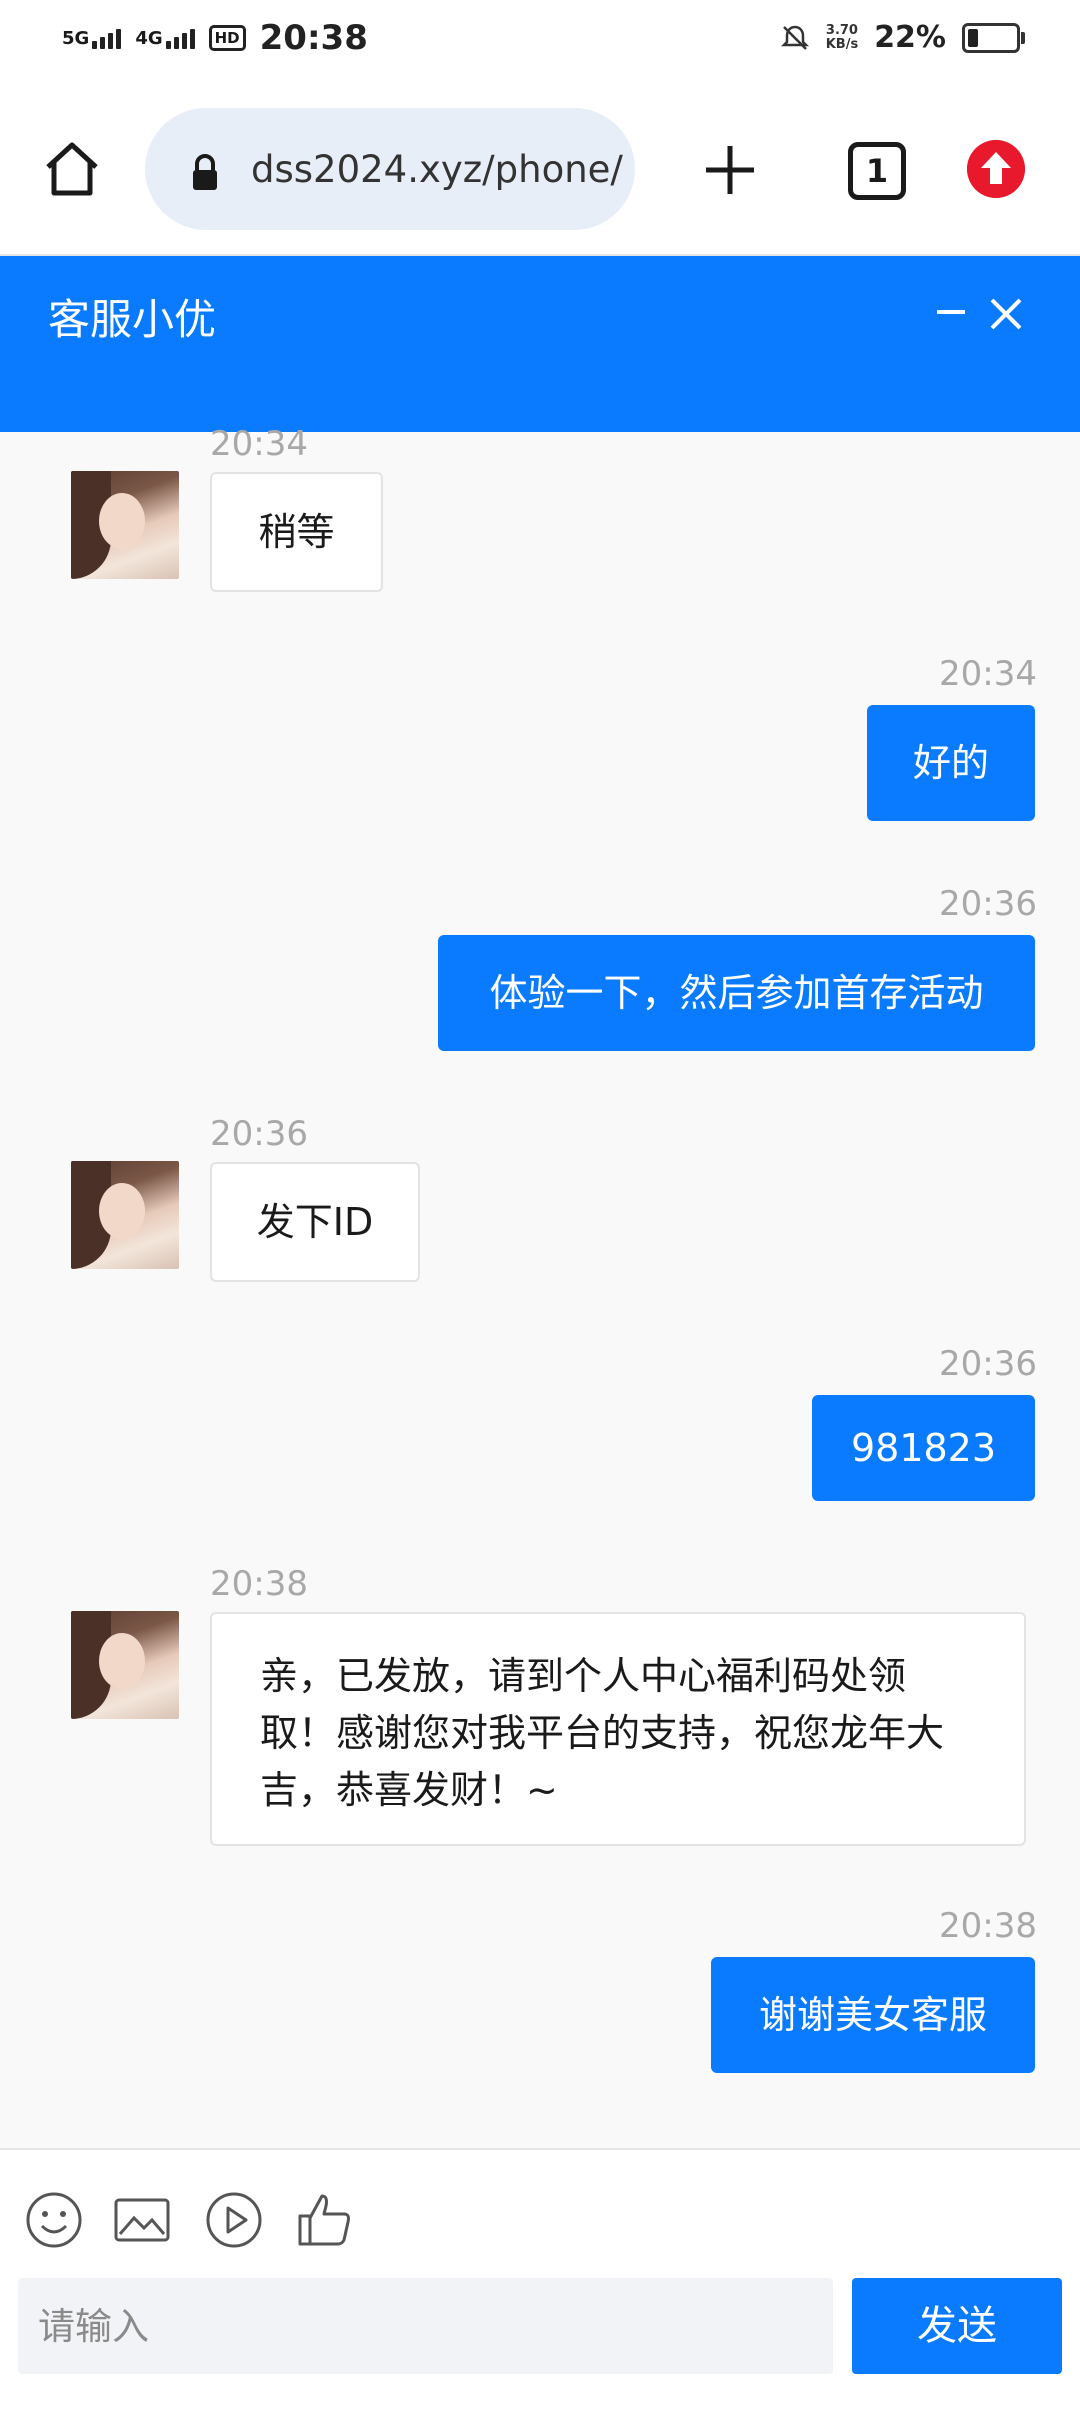  I want to click on network-4g-indicator: 4G, so click(165, 38).